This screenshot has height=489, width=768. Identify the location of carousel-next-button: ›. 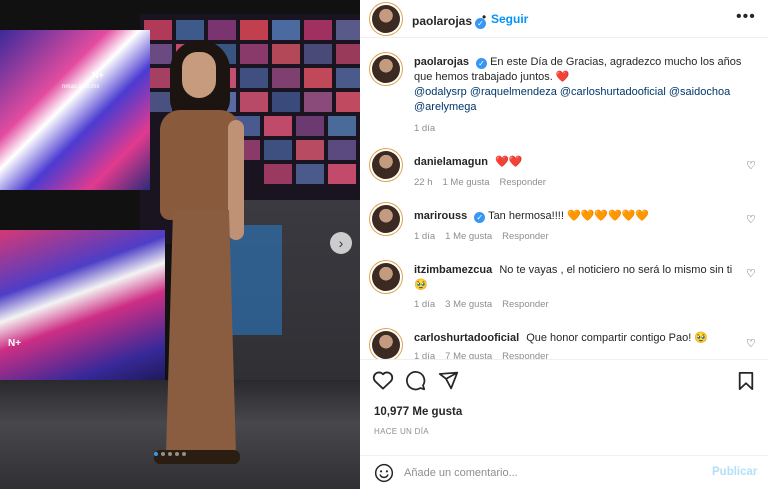
(341, 243).